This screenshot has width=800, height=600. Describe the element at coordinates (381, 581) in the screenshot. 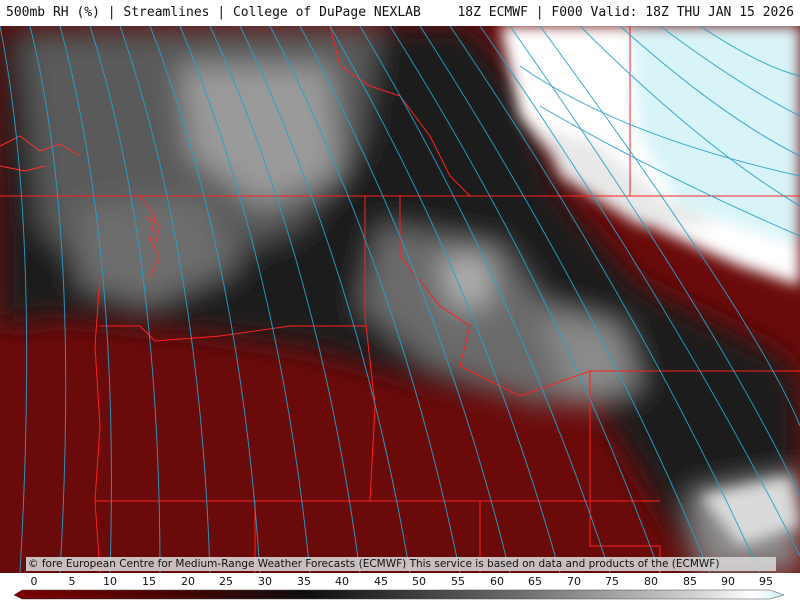

I see `colorbar-label: 45` at that location.